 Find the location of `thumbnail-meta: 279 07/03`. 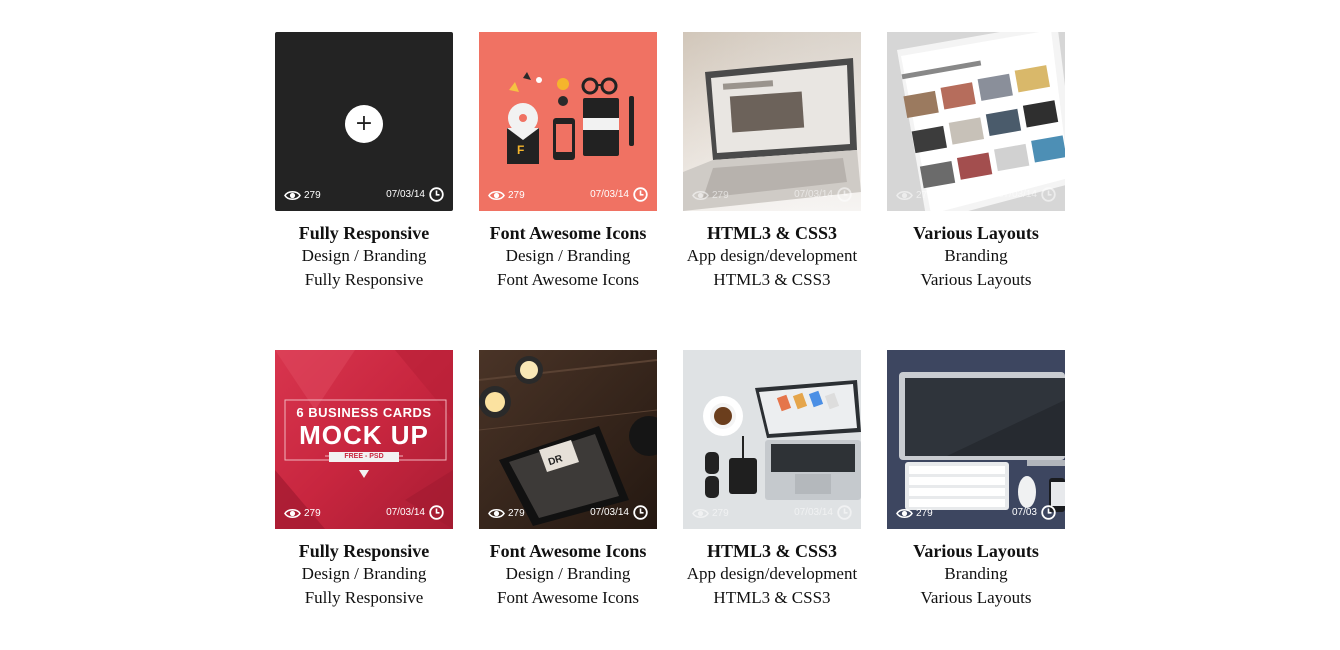

thumbnail-meta: 279 07/03 is located at coordinates (976, 514).